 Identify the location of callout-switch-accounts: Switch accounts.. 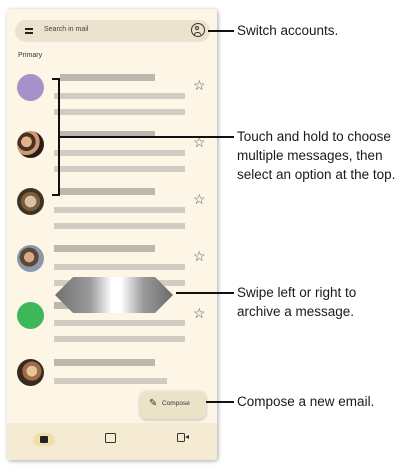
(288, 30).